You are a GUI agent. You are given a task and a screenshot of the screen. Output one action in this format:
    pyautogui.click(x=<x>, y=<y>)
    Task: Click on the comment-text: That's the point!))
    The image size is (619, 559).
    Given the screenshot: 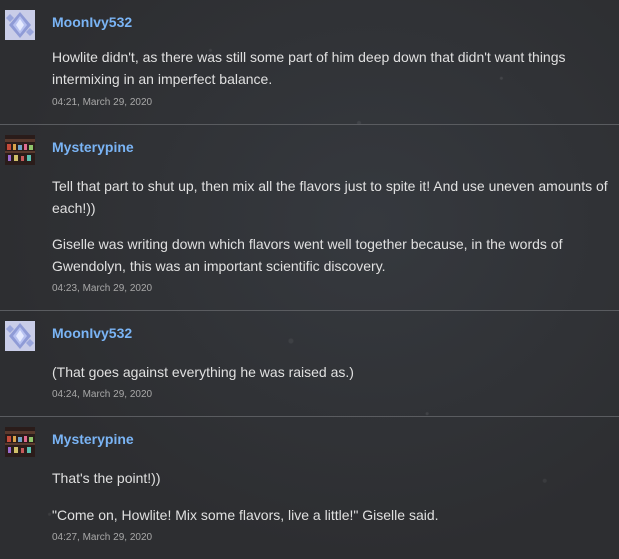 What is the action you would take?
    pyautogui.click(x=106, y=478)
    